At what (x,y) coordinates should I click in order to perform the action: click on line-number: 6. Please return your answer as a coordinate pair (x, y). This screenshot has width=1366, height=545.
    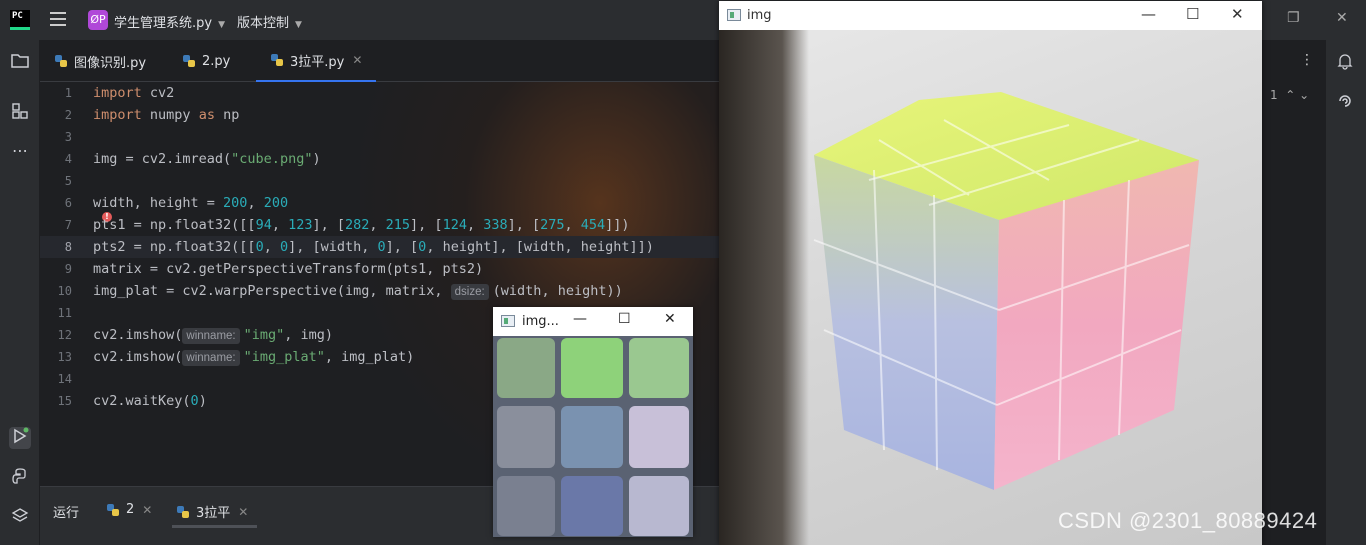
    Looking at the image, I should click on (68, 203).